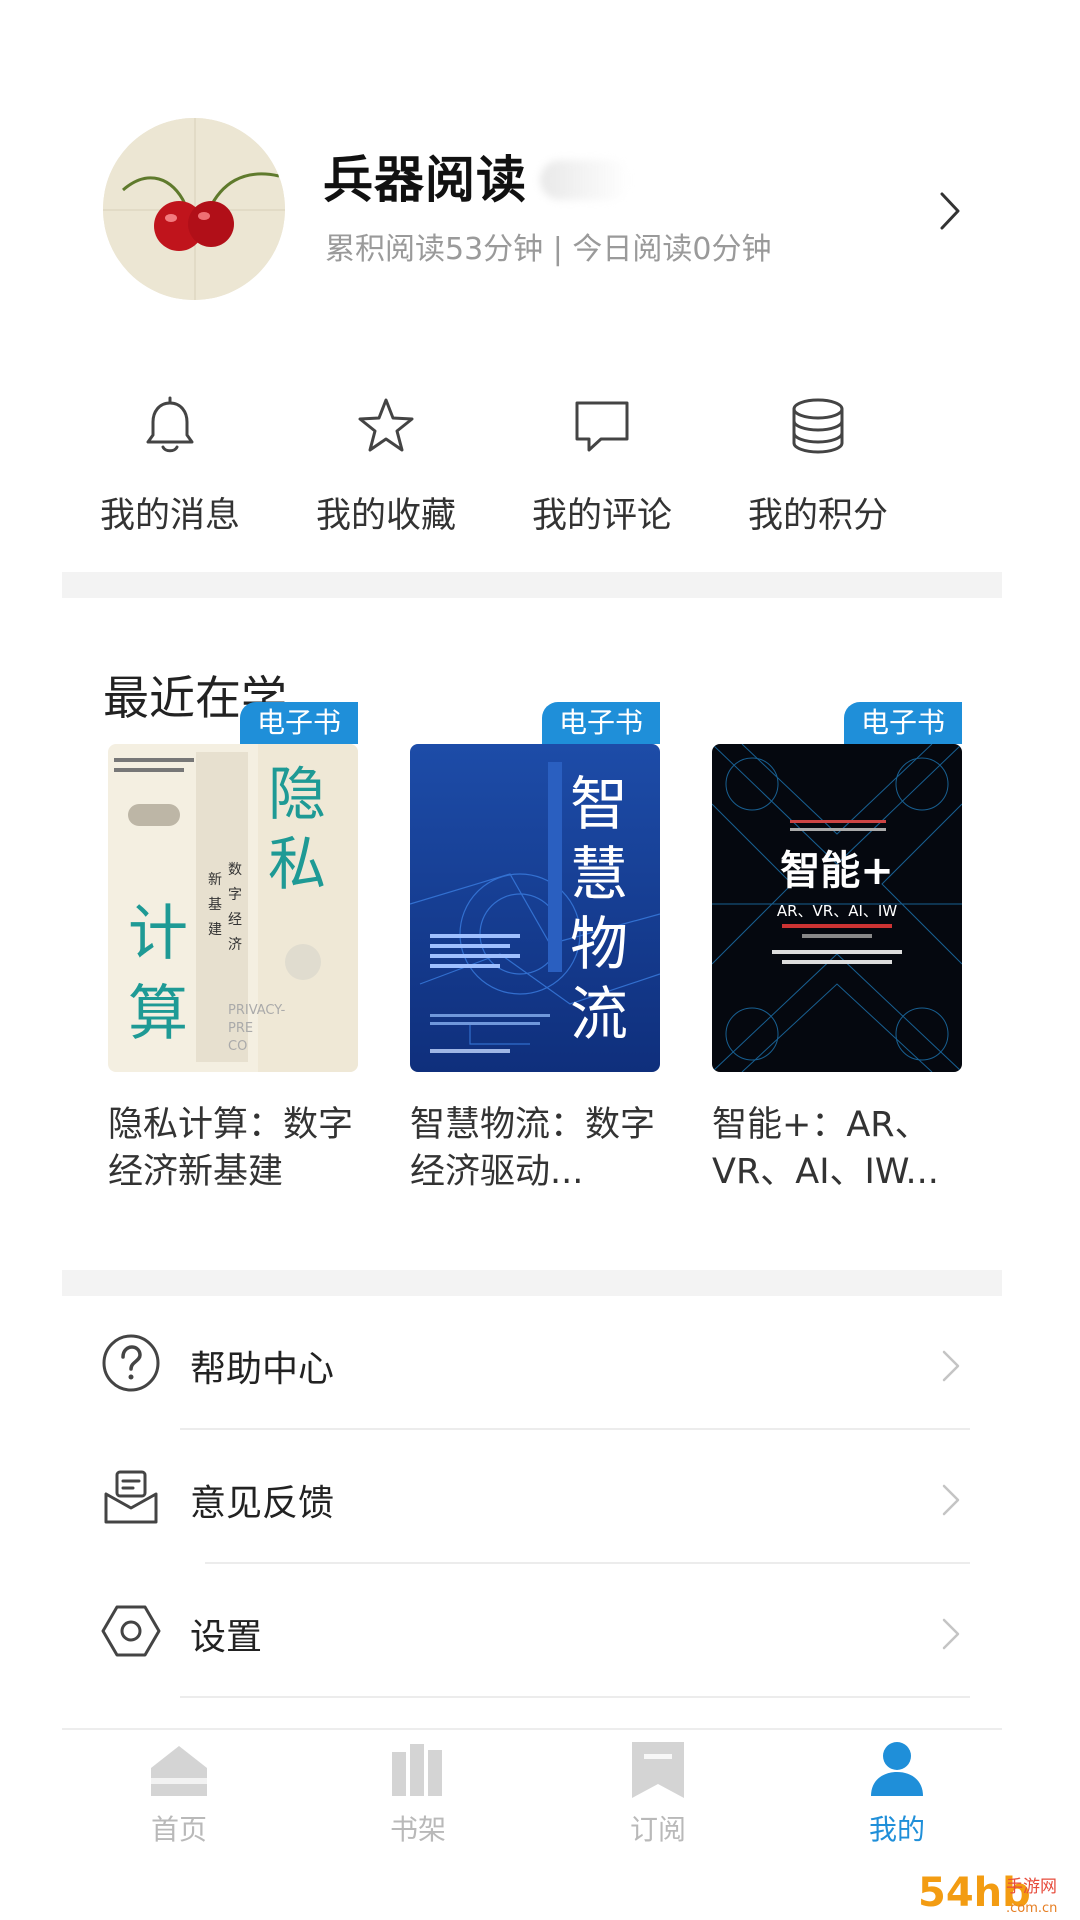 The image size is (1080, 1920). I want to click on svg-text: 计, so click(158, 934).